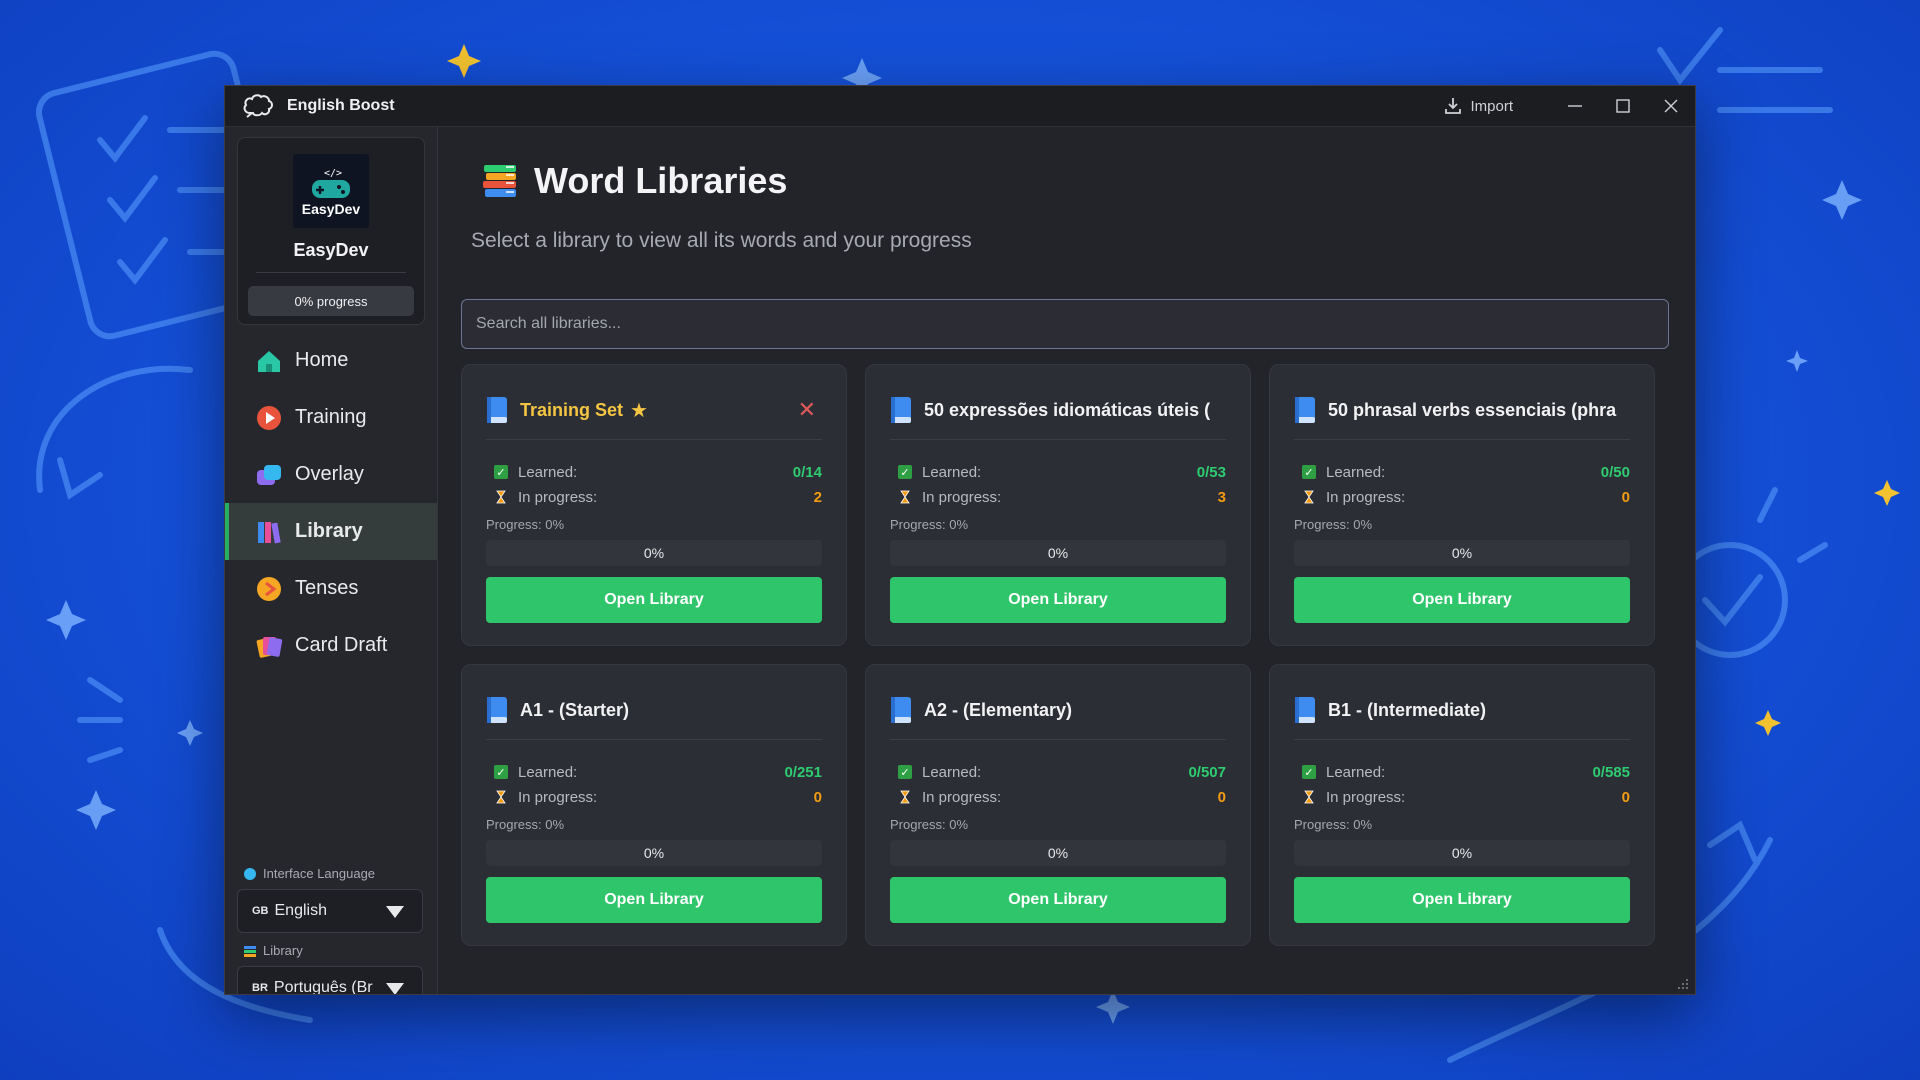  I want to click on close-window-button, so click(1671, 106).